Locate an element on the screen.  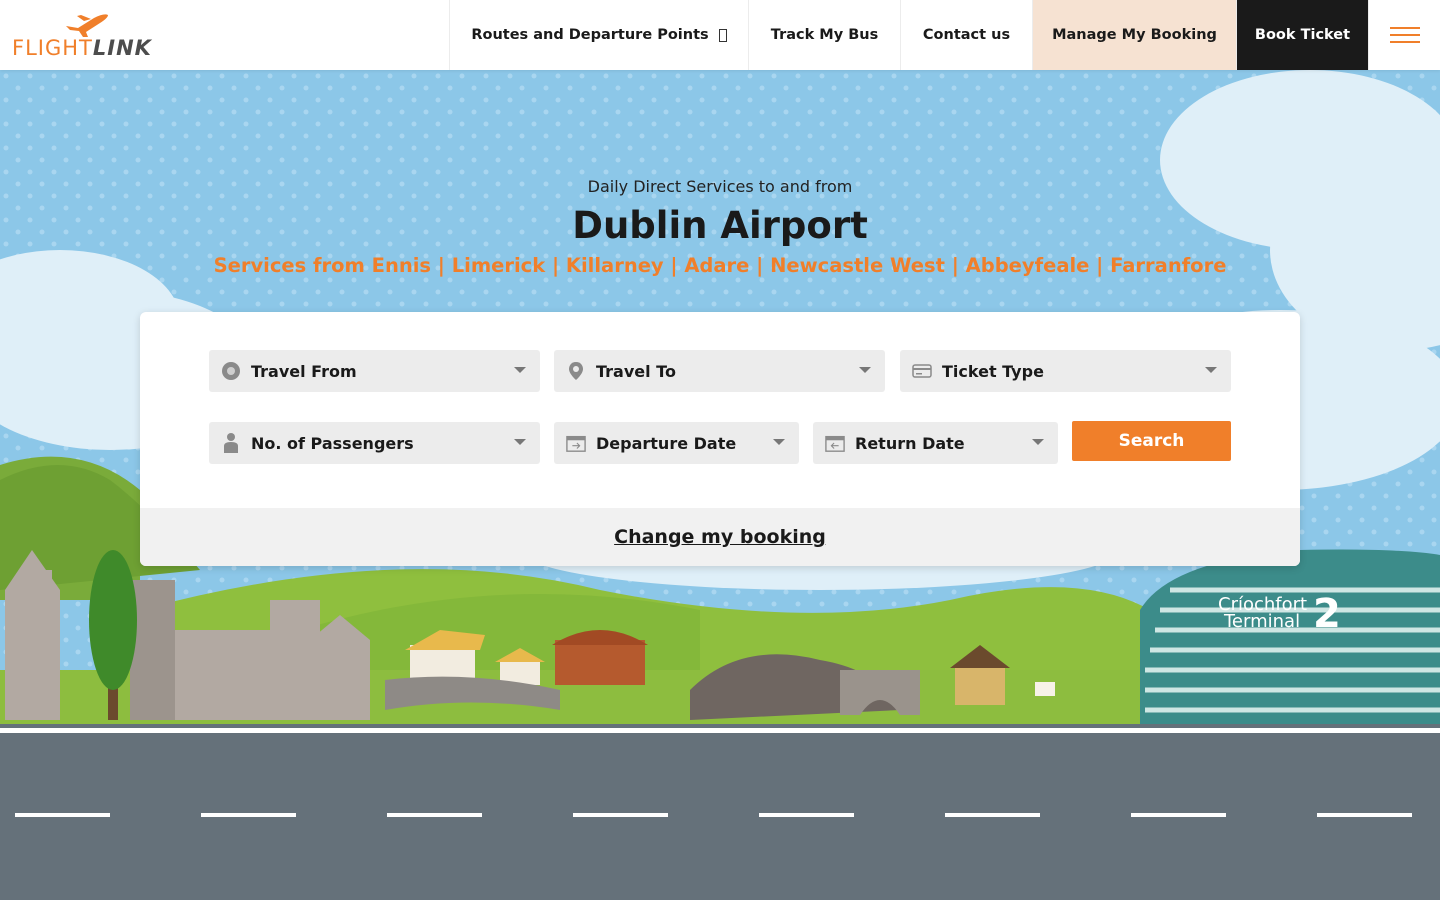
hamburger-menu-button is located at coordinates (1404, 35).